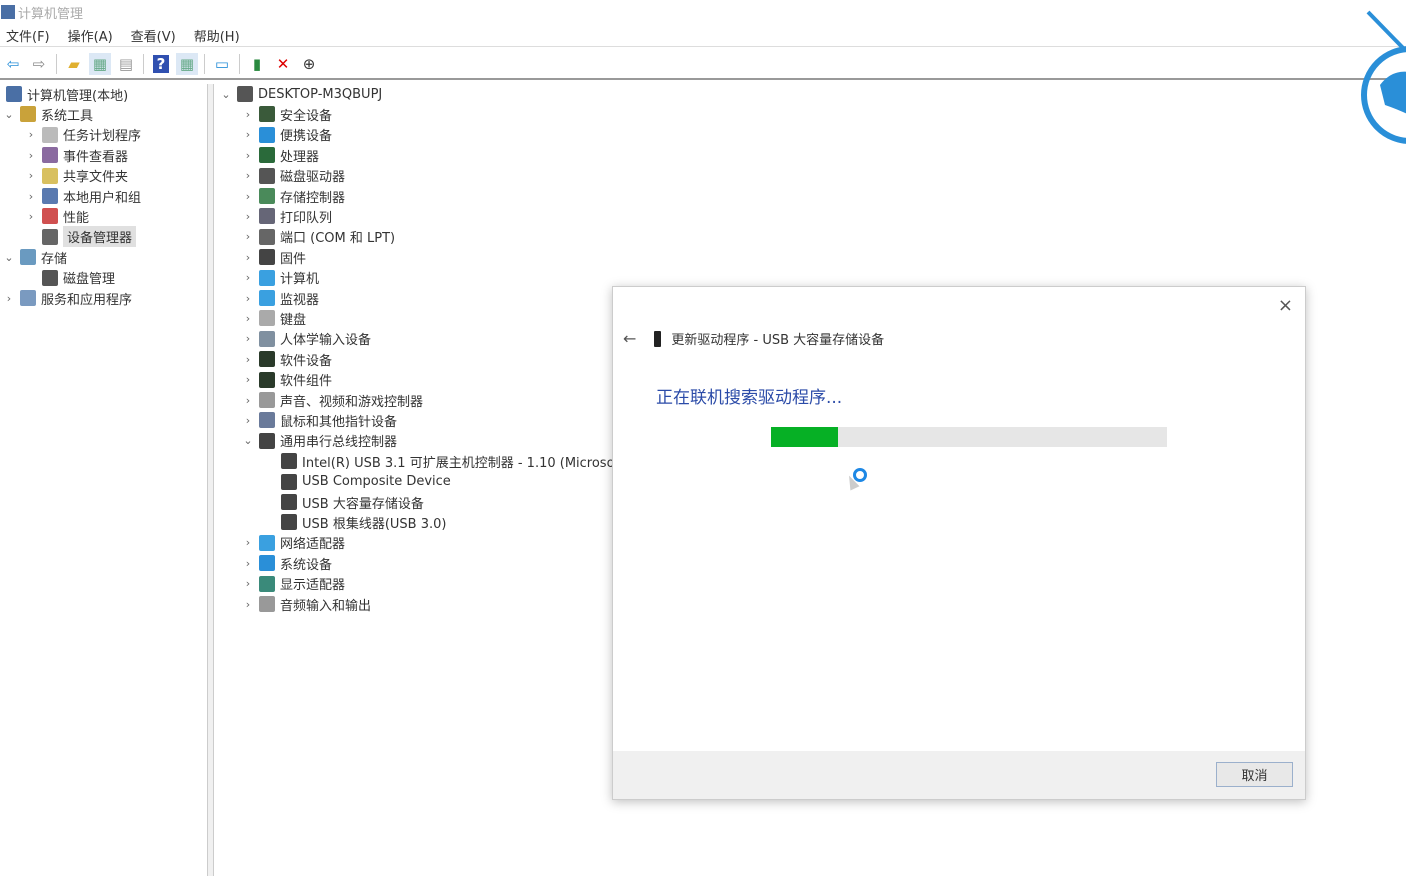  Describe the element at coordinates (289, 461) in the screenshot. I see `usb-device-icon` at that location.